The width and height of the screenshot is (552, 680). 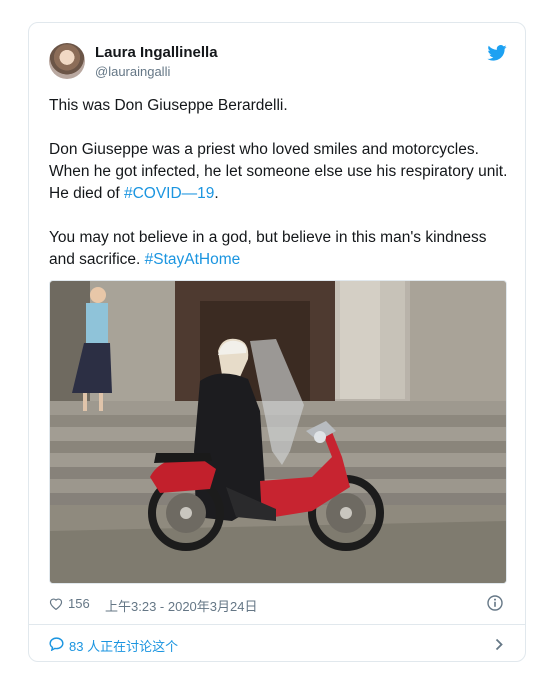 I want to click on tweet-line-1: This was Don Giuseppe Berardelli., so click(x=168, y=105).